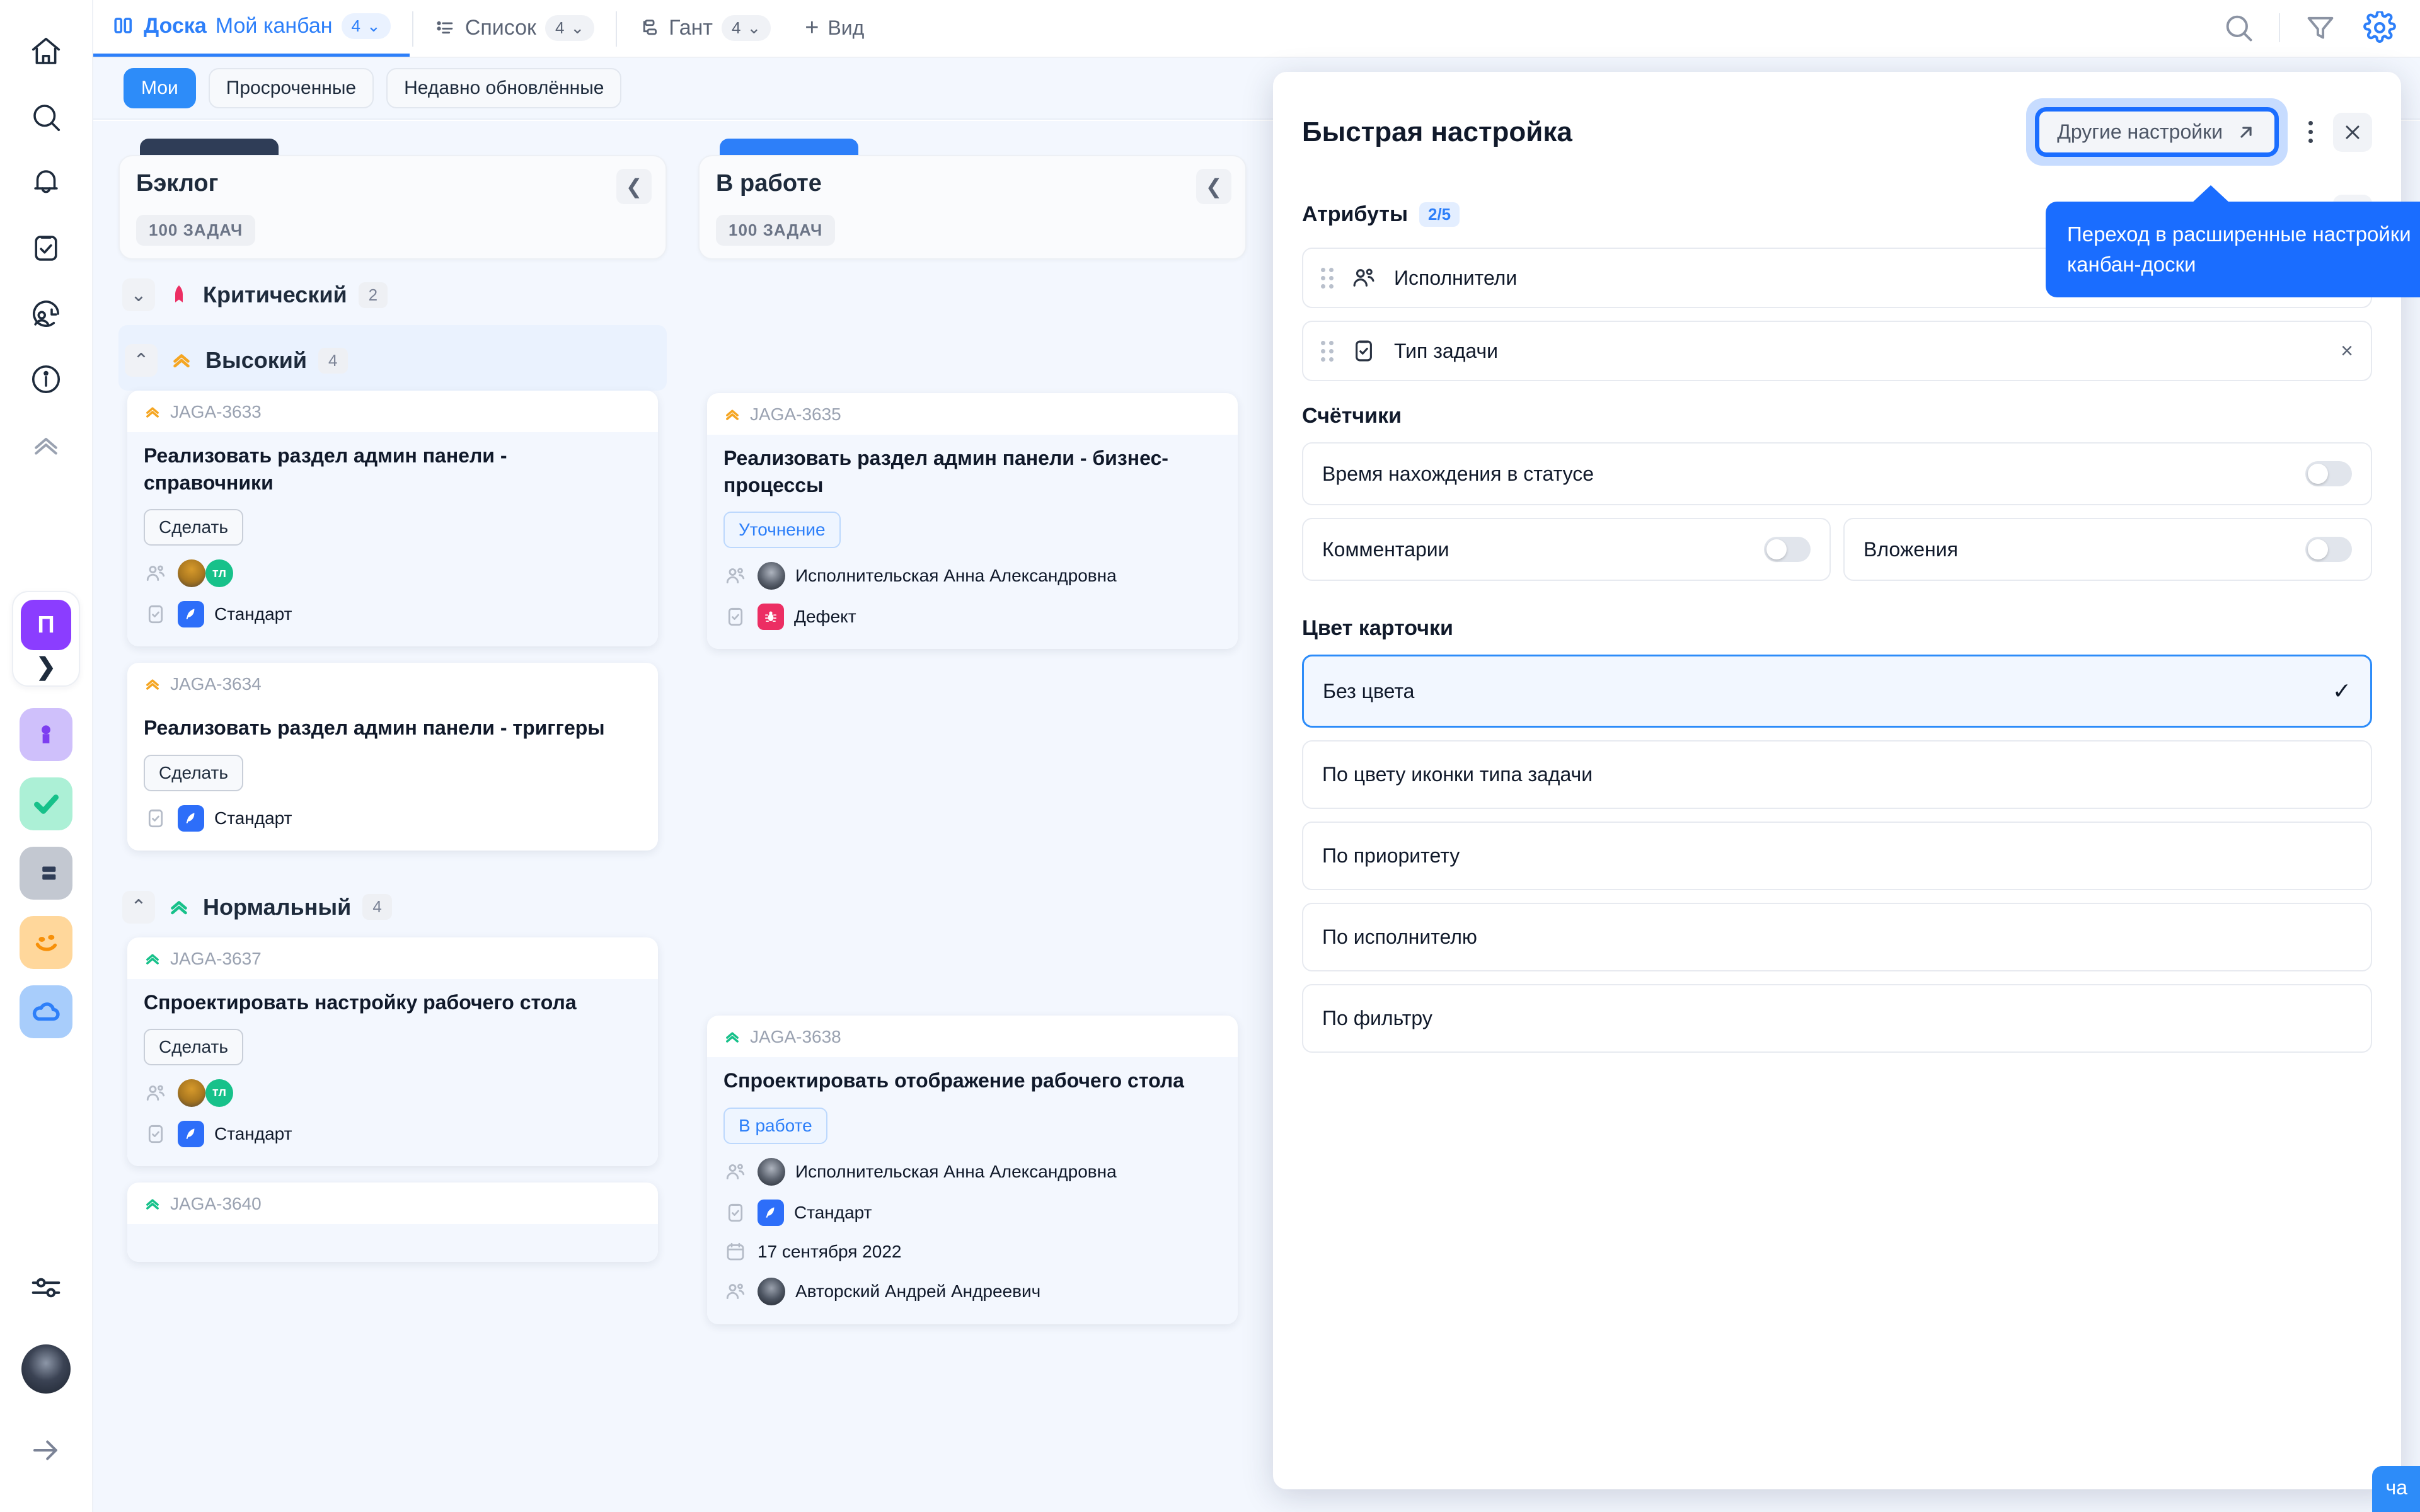  What do you see at coordinates (46, 1287) in the screenshot?
I see `sliders-icon` at bounding box center [46, 1287].